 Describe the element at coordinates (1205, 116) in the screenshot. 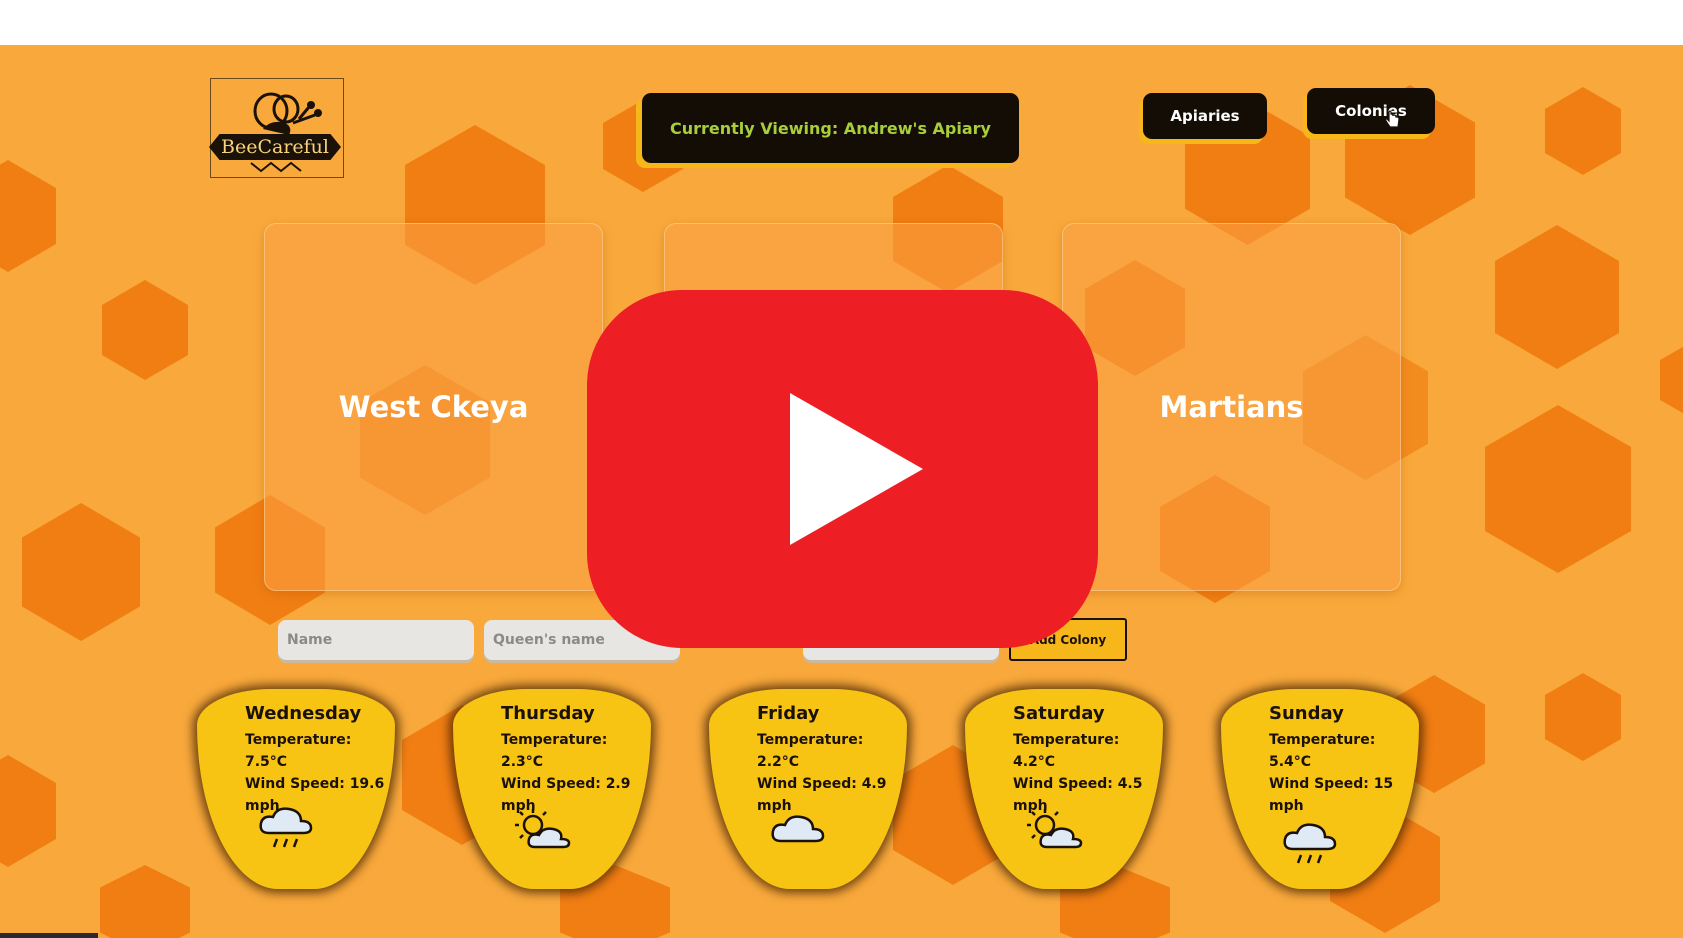

I see `apiaries-button: Apiaries` at that location.